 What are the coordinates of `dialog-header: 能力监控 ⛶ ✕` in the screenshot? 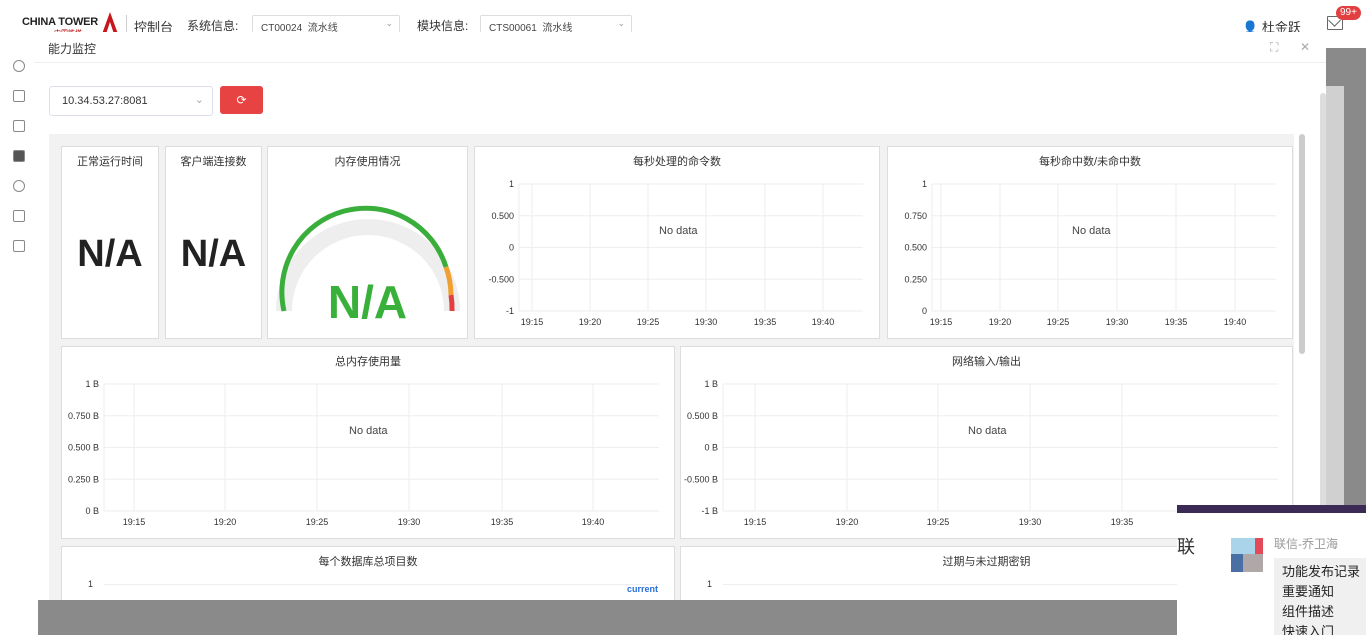 It's located at (680, 47).